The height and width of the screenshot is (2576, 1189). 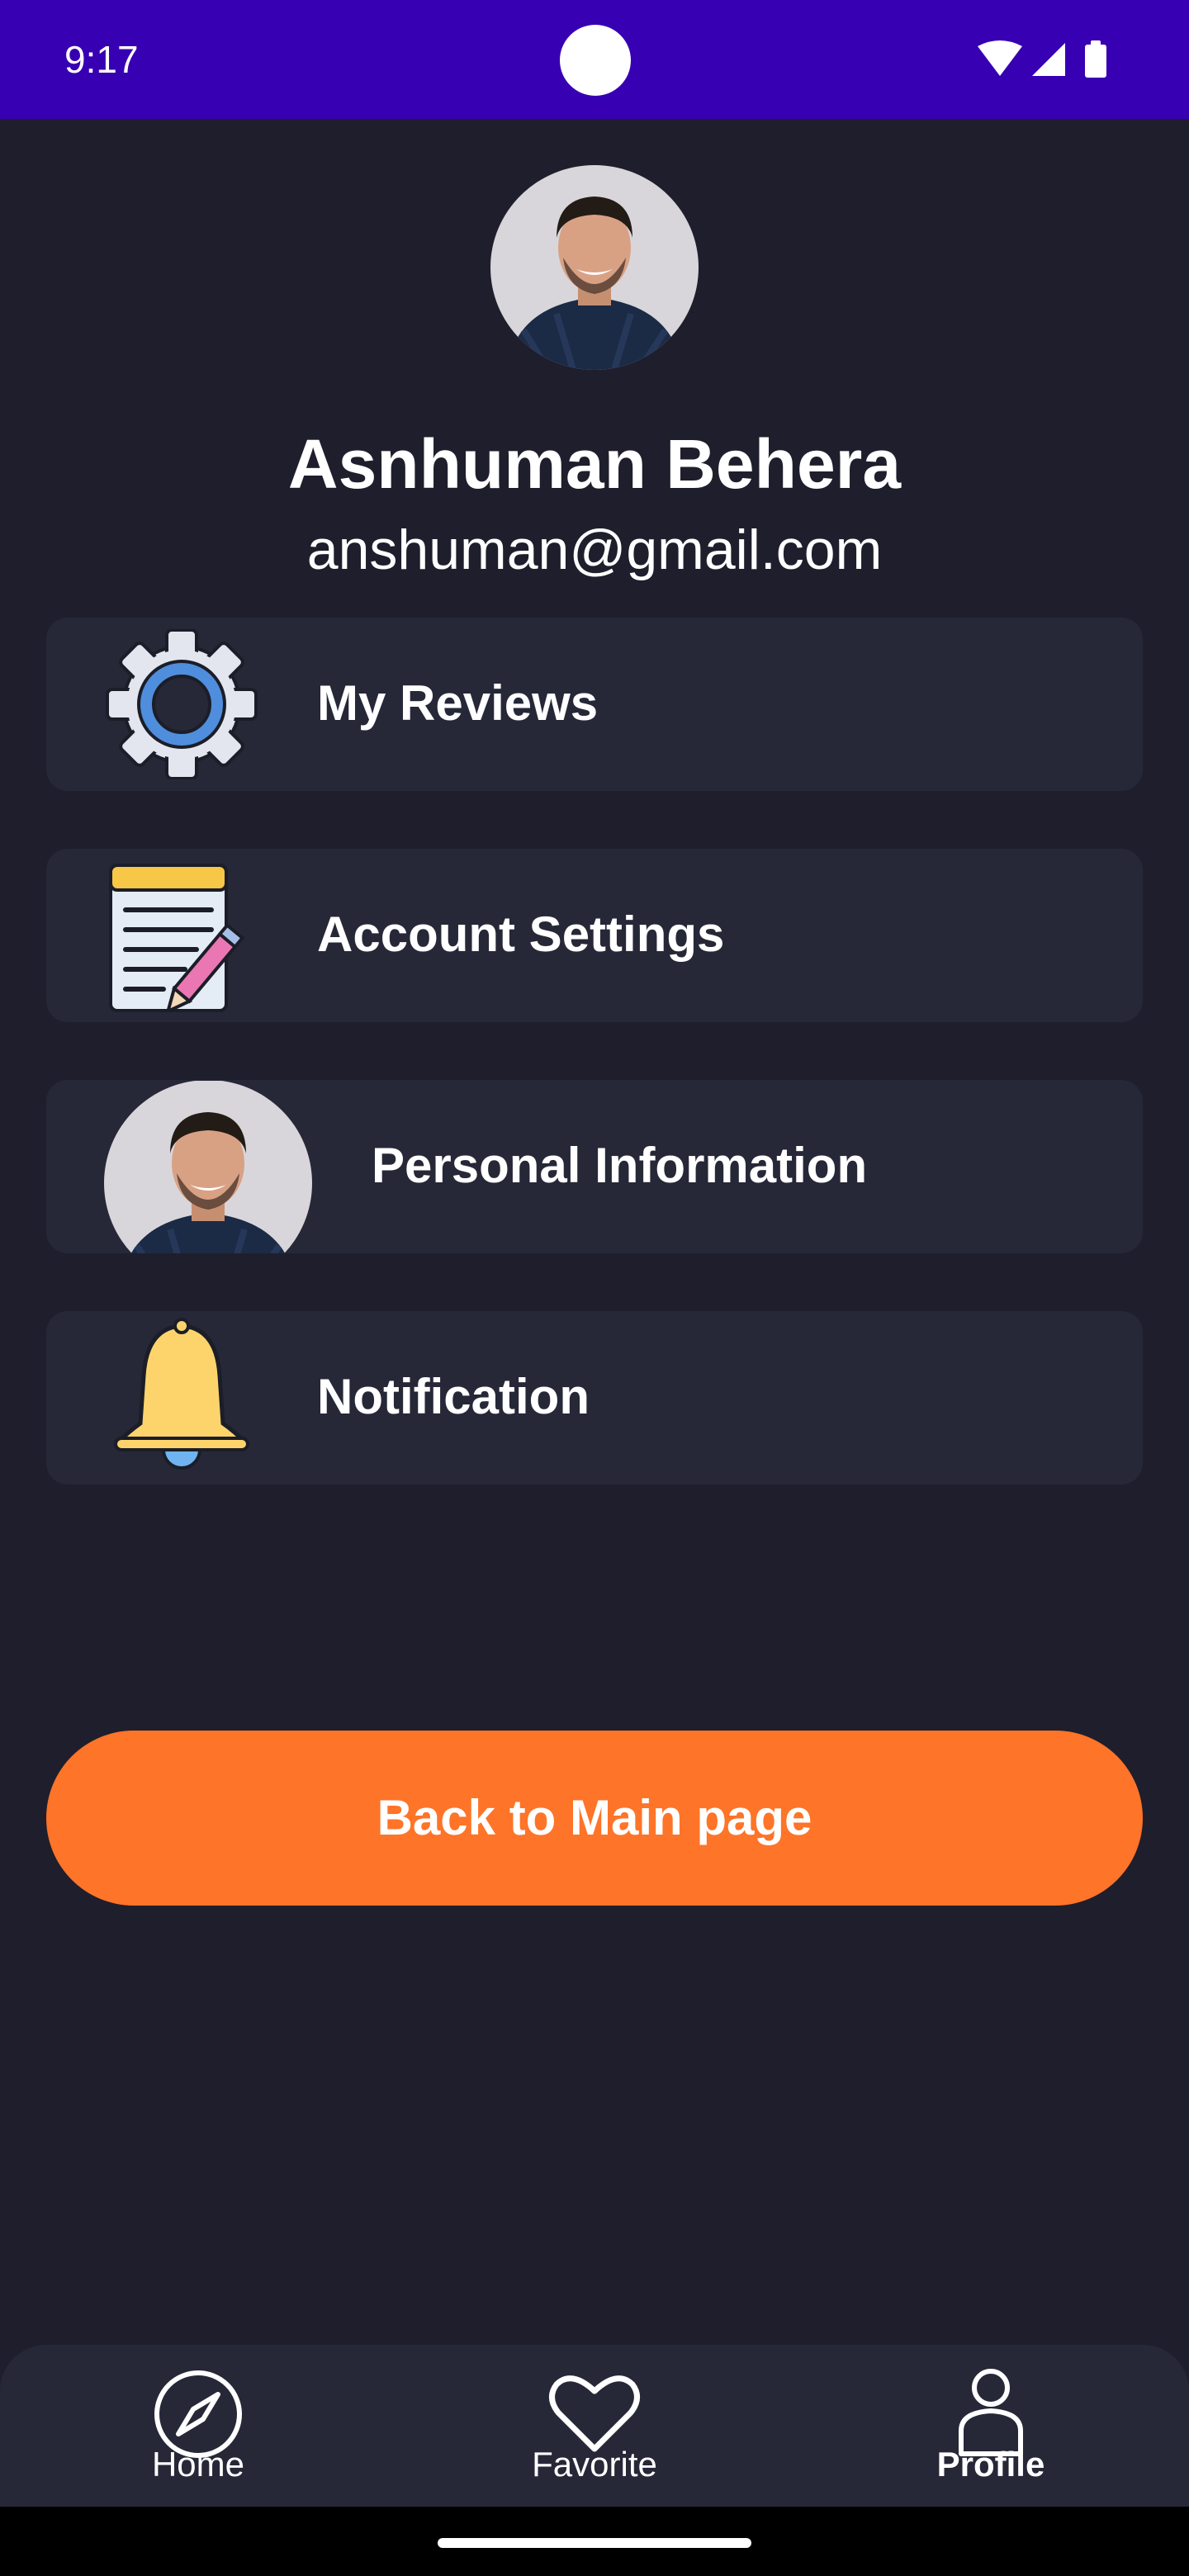 I want to click on status-icons, so click(x=1042, y=59).